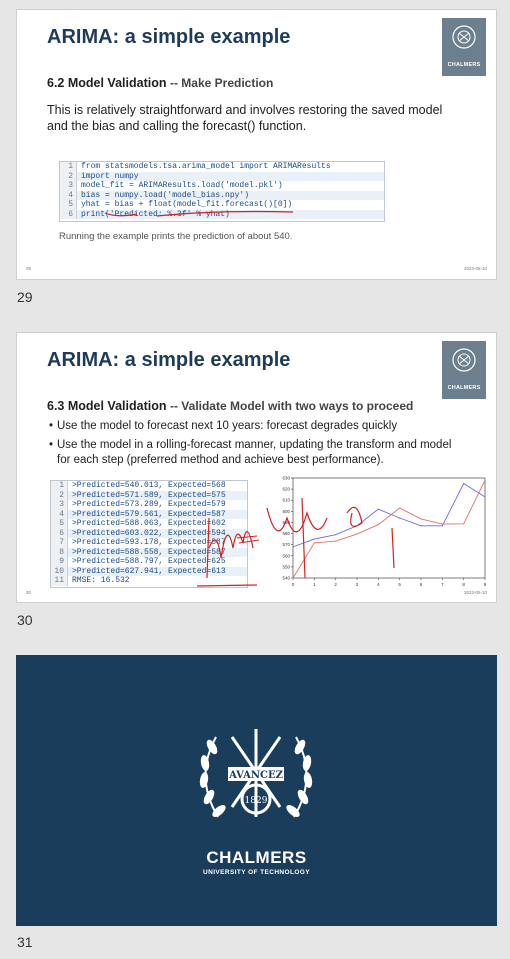  Describe the element at coordinates (399, 584) in the screenshot. I see `x-tick-label: 5` at that location.